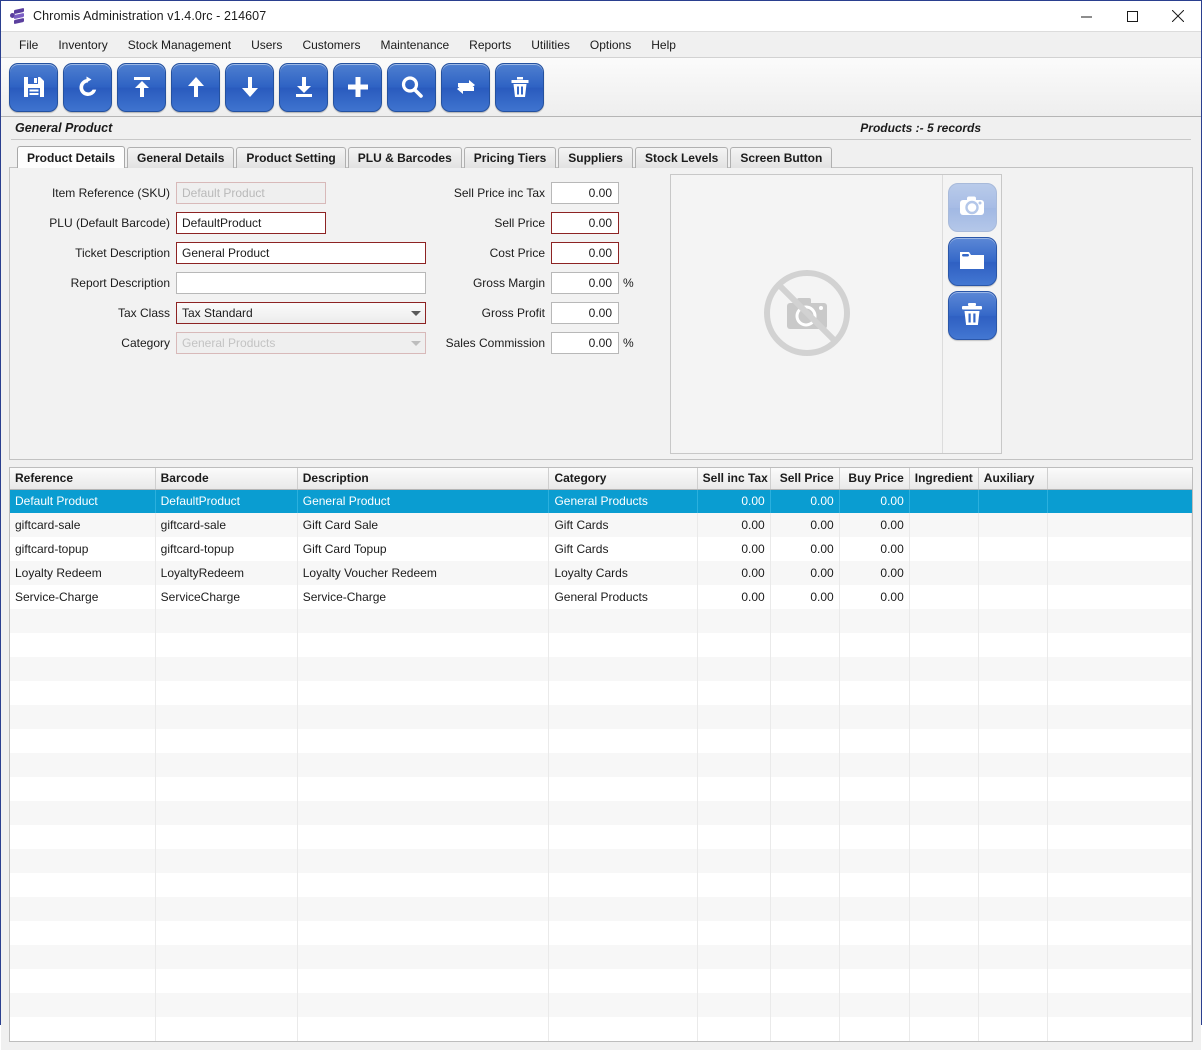  I want to click on close-button, so click(1178, 16).